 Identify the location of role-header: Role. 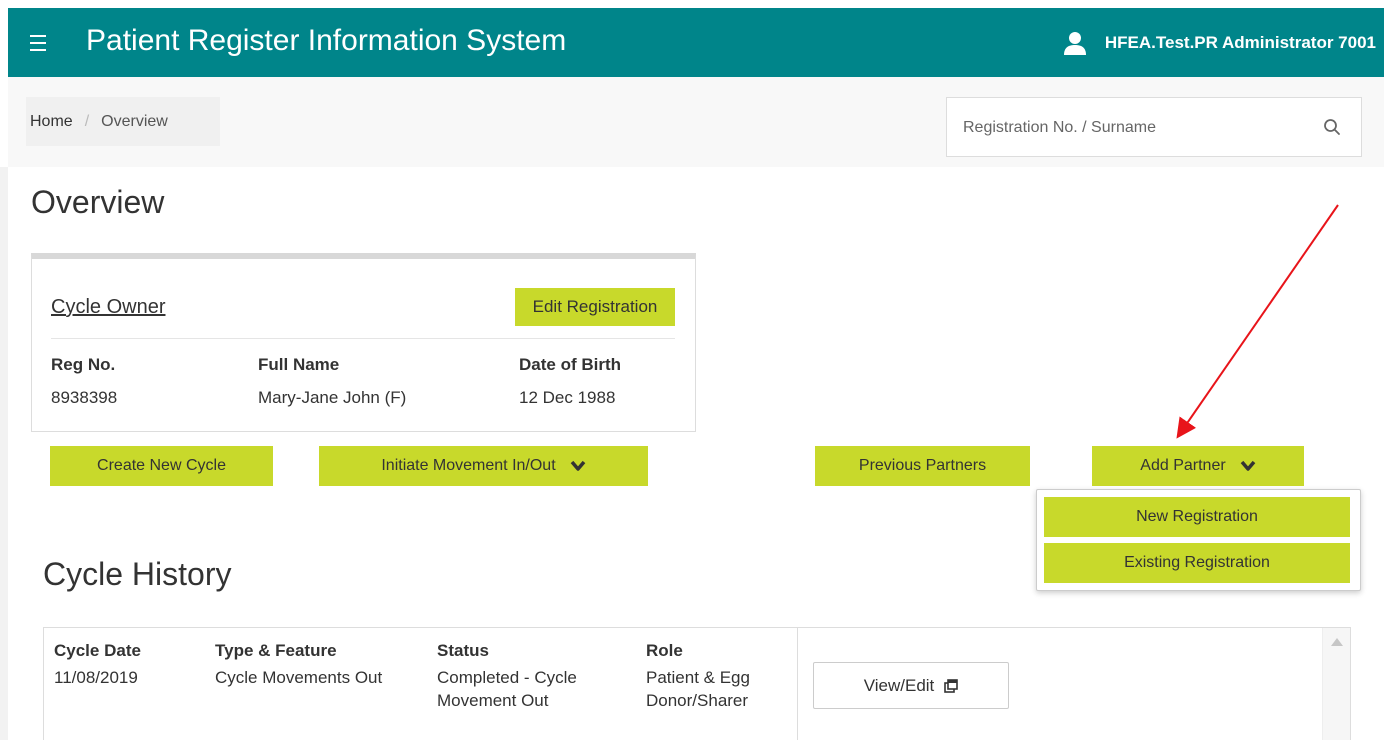
(664, 650).